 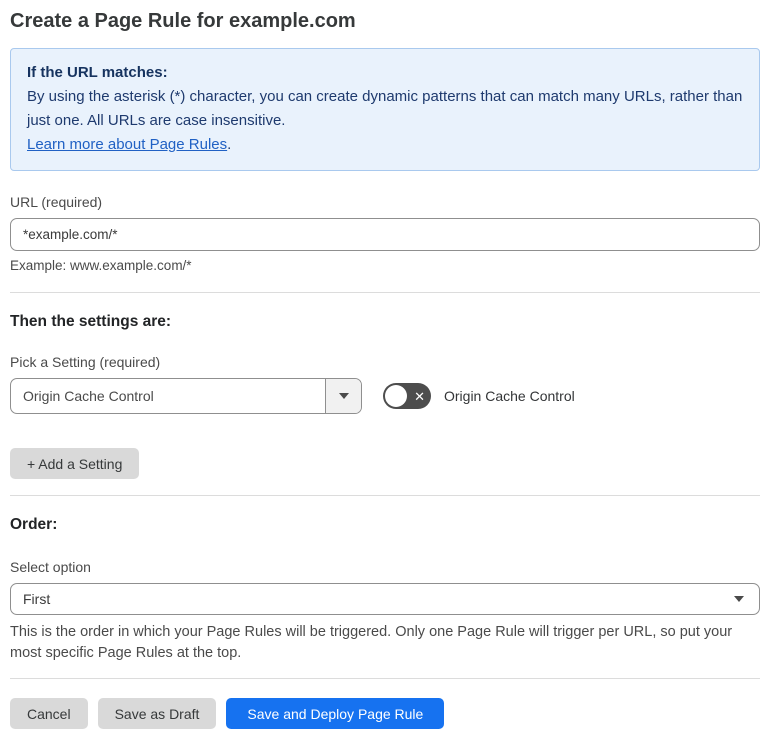 What do you see at coordinates (75, 463) in the screenshot?
I see `add-setting-button: + Add a Setting` at bounding box center [75, 463].